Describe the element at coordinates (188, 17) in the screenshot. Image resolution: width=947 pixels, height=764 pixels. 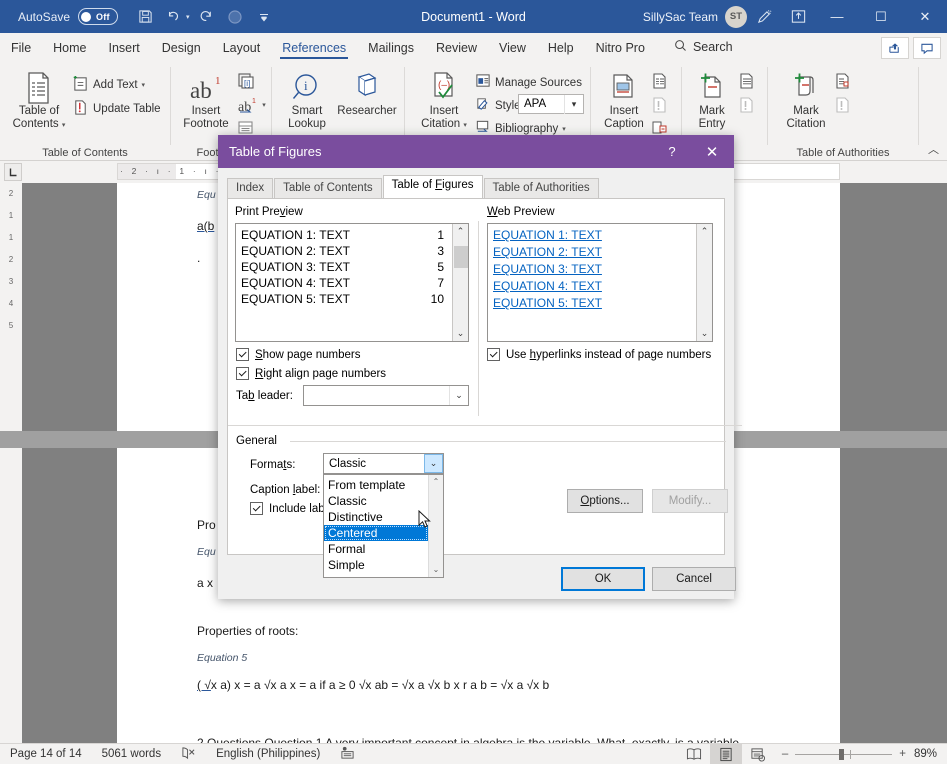
I see `undo-caret-icon: ▾` at that location.